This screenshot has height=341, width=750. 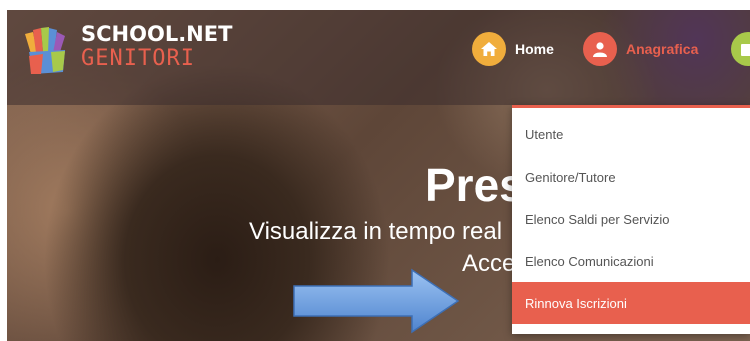 What do you see at coordinates (576, 303) in the screenshot?
I see `menu-item-label: Rinnova Iscrizioni` at bounding box center [576, 303].